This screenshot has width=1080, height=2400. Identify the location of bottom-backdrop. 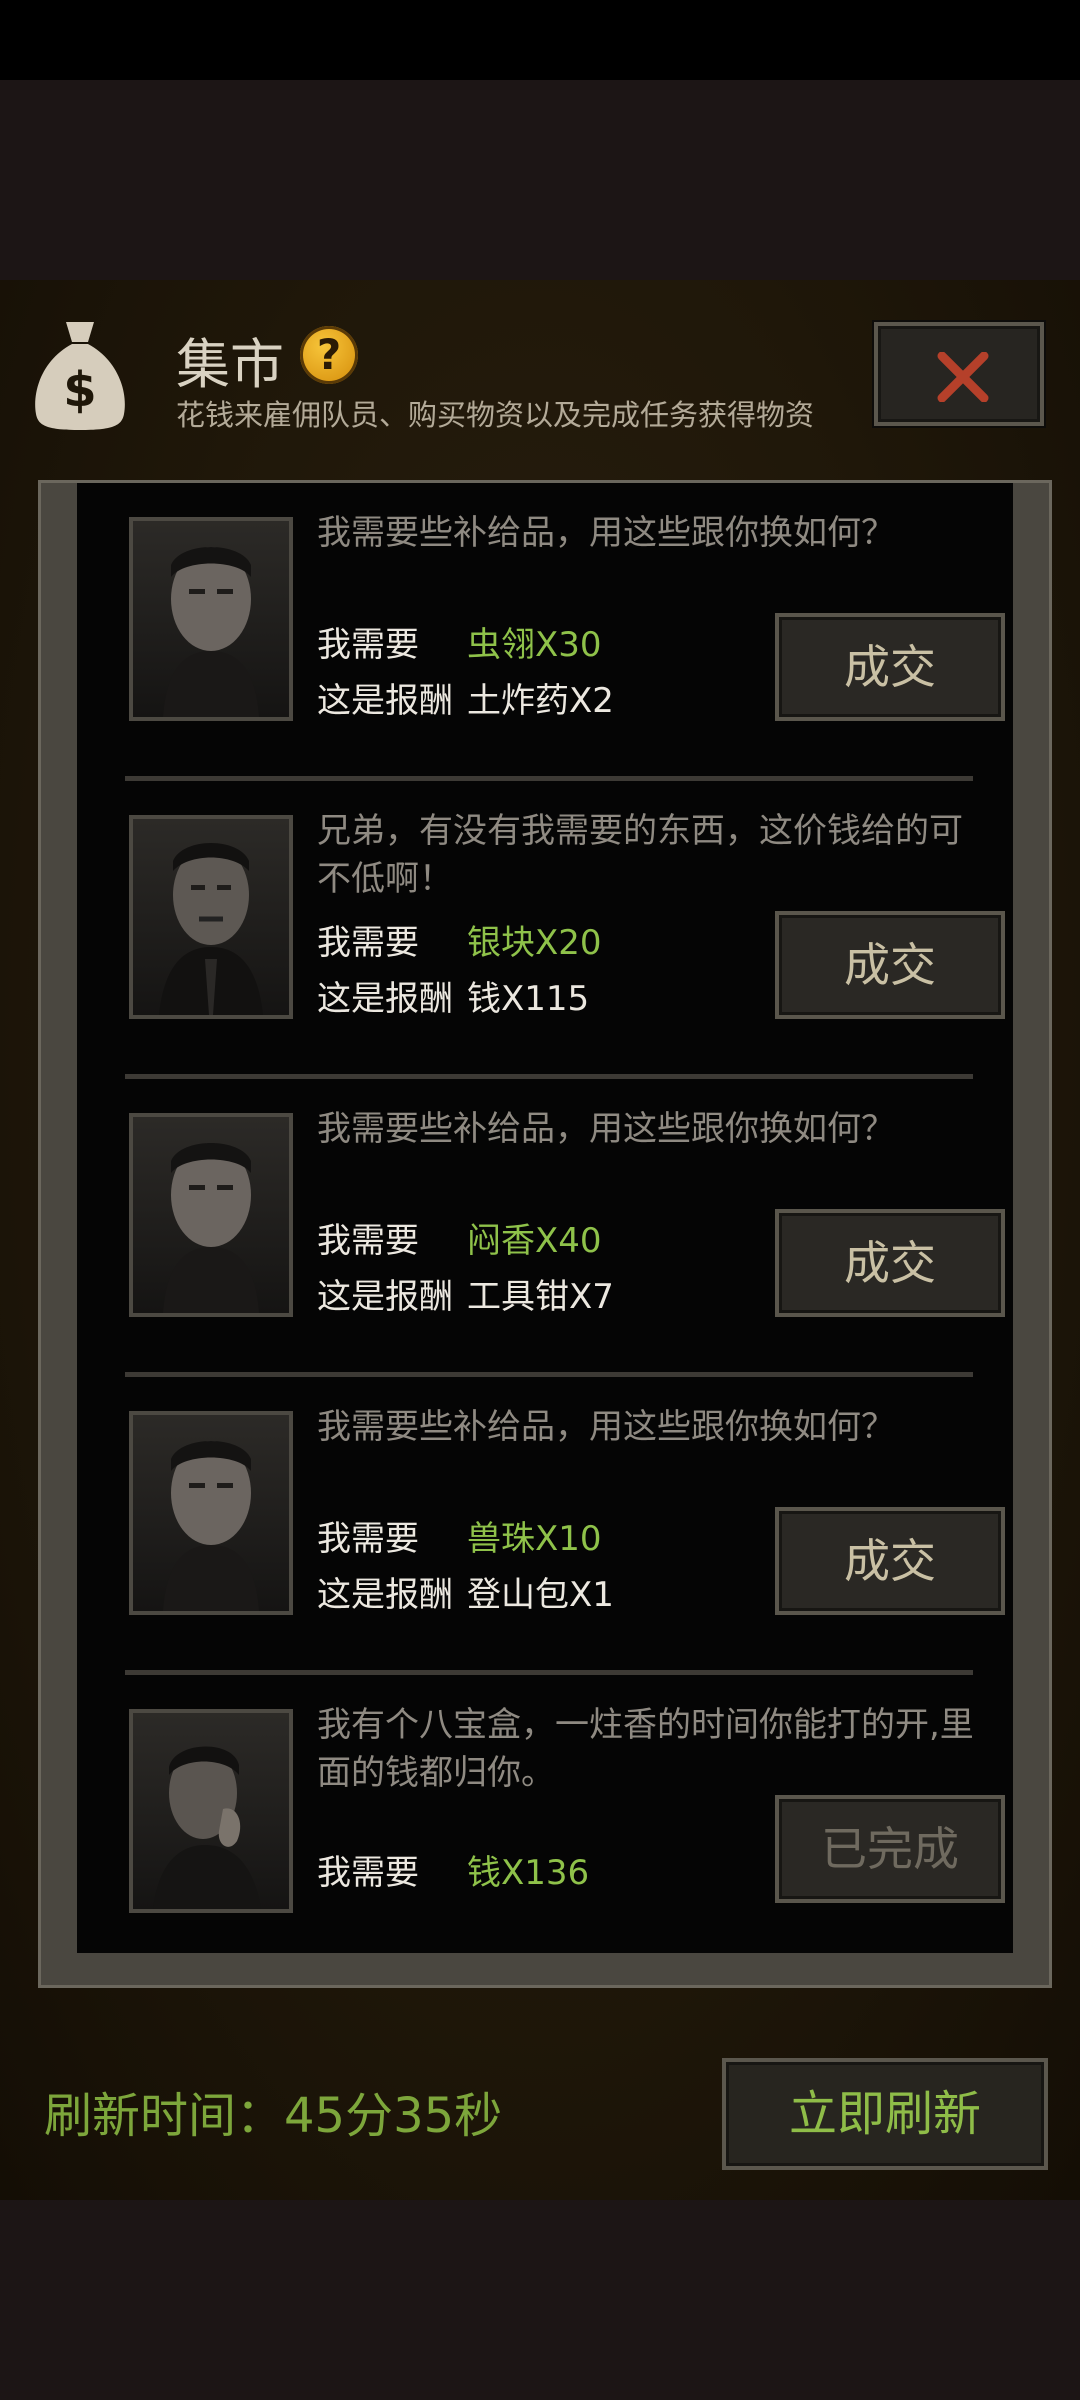
(540, 2300).